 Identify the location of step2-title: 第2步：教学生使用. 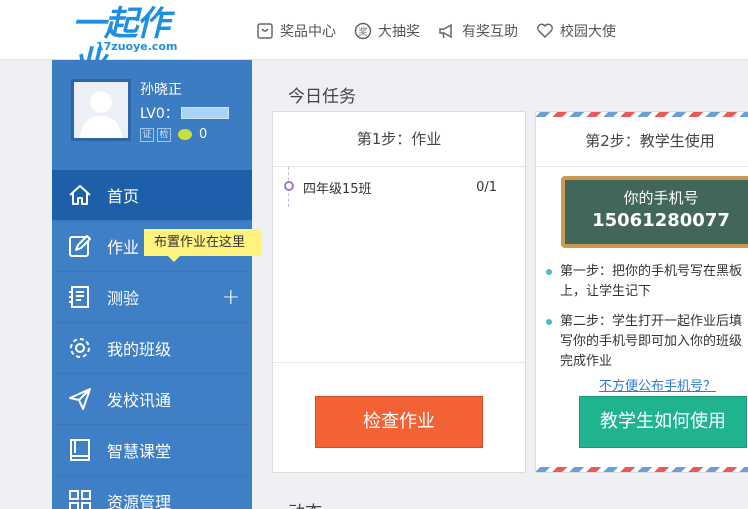
(642, 142).